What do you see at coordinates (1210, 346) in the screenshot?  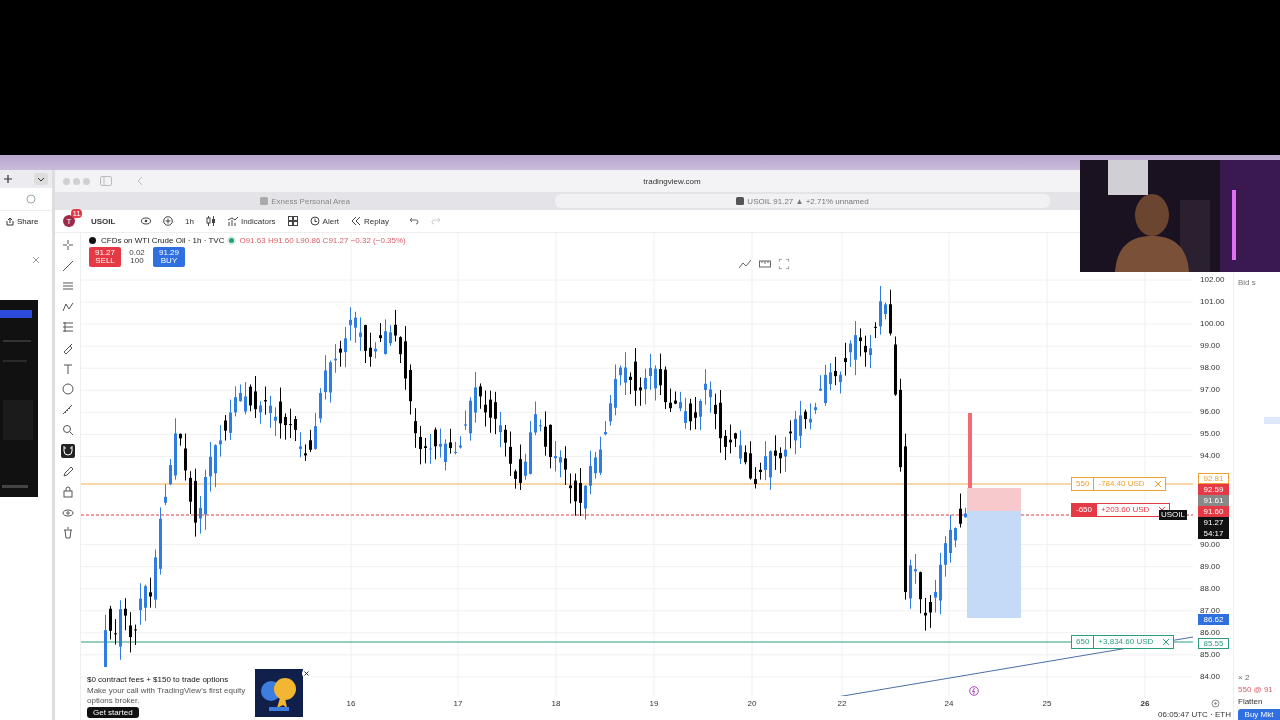 I see `price-label: 99.00` at bounding box center [1210, 346].